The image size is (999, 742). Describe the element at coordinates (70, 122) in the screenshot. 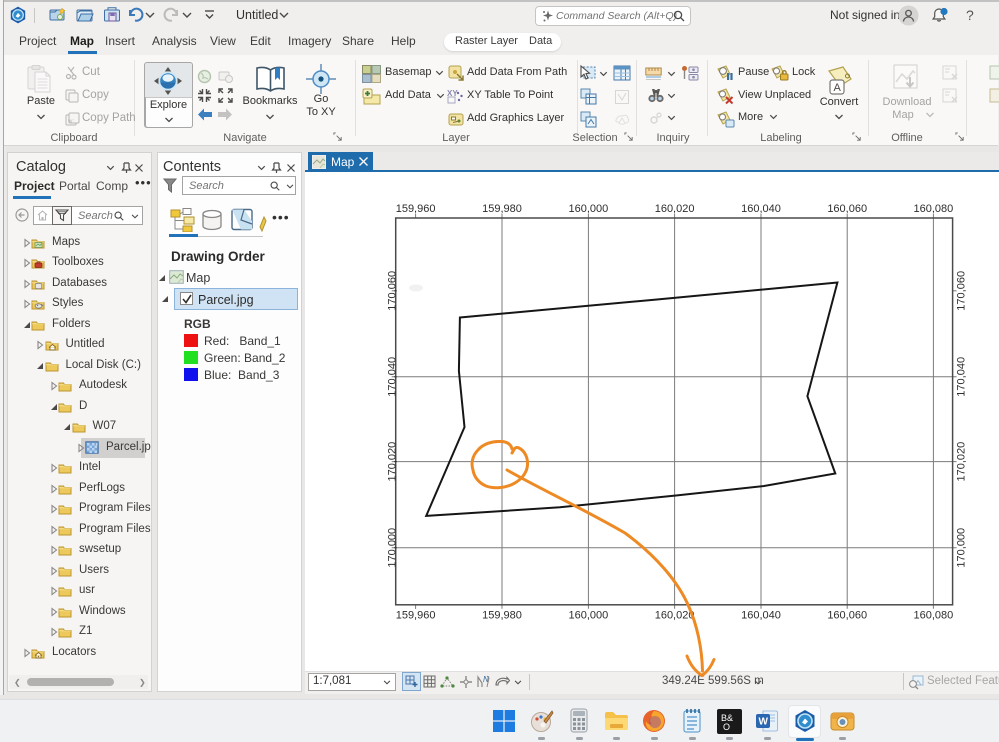

I see `svg-text: w:` at that location.